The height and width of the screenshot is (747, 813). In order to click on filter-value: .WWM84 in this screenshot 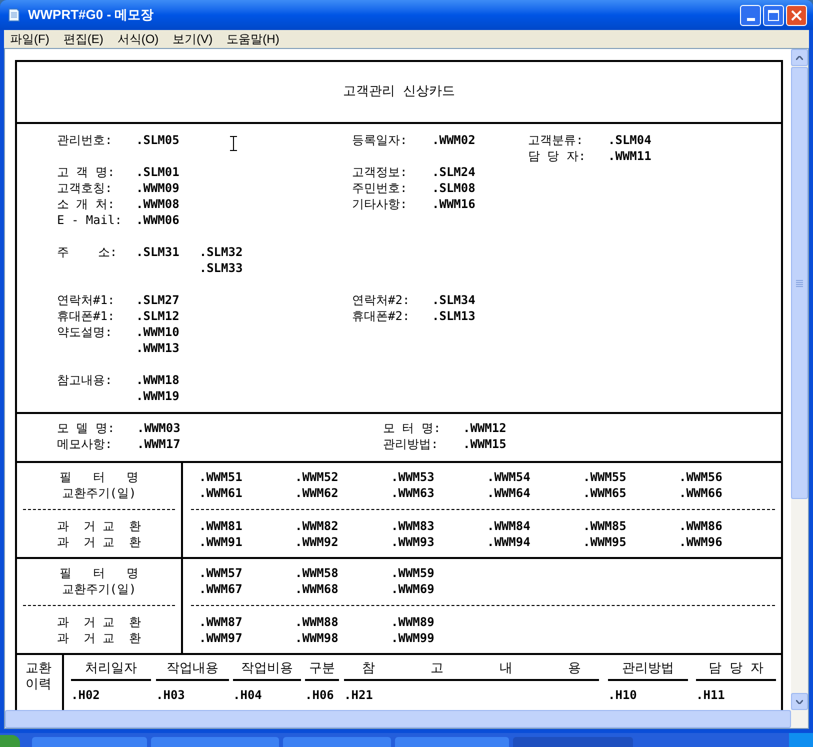, I will do `click(509, 526)`.